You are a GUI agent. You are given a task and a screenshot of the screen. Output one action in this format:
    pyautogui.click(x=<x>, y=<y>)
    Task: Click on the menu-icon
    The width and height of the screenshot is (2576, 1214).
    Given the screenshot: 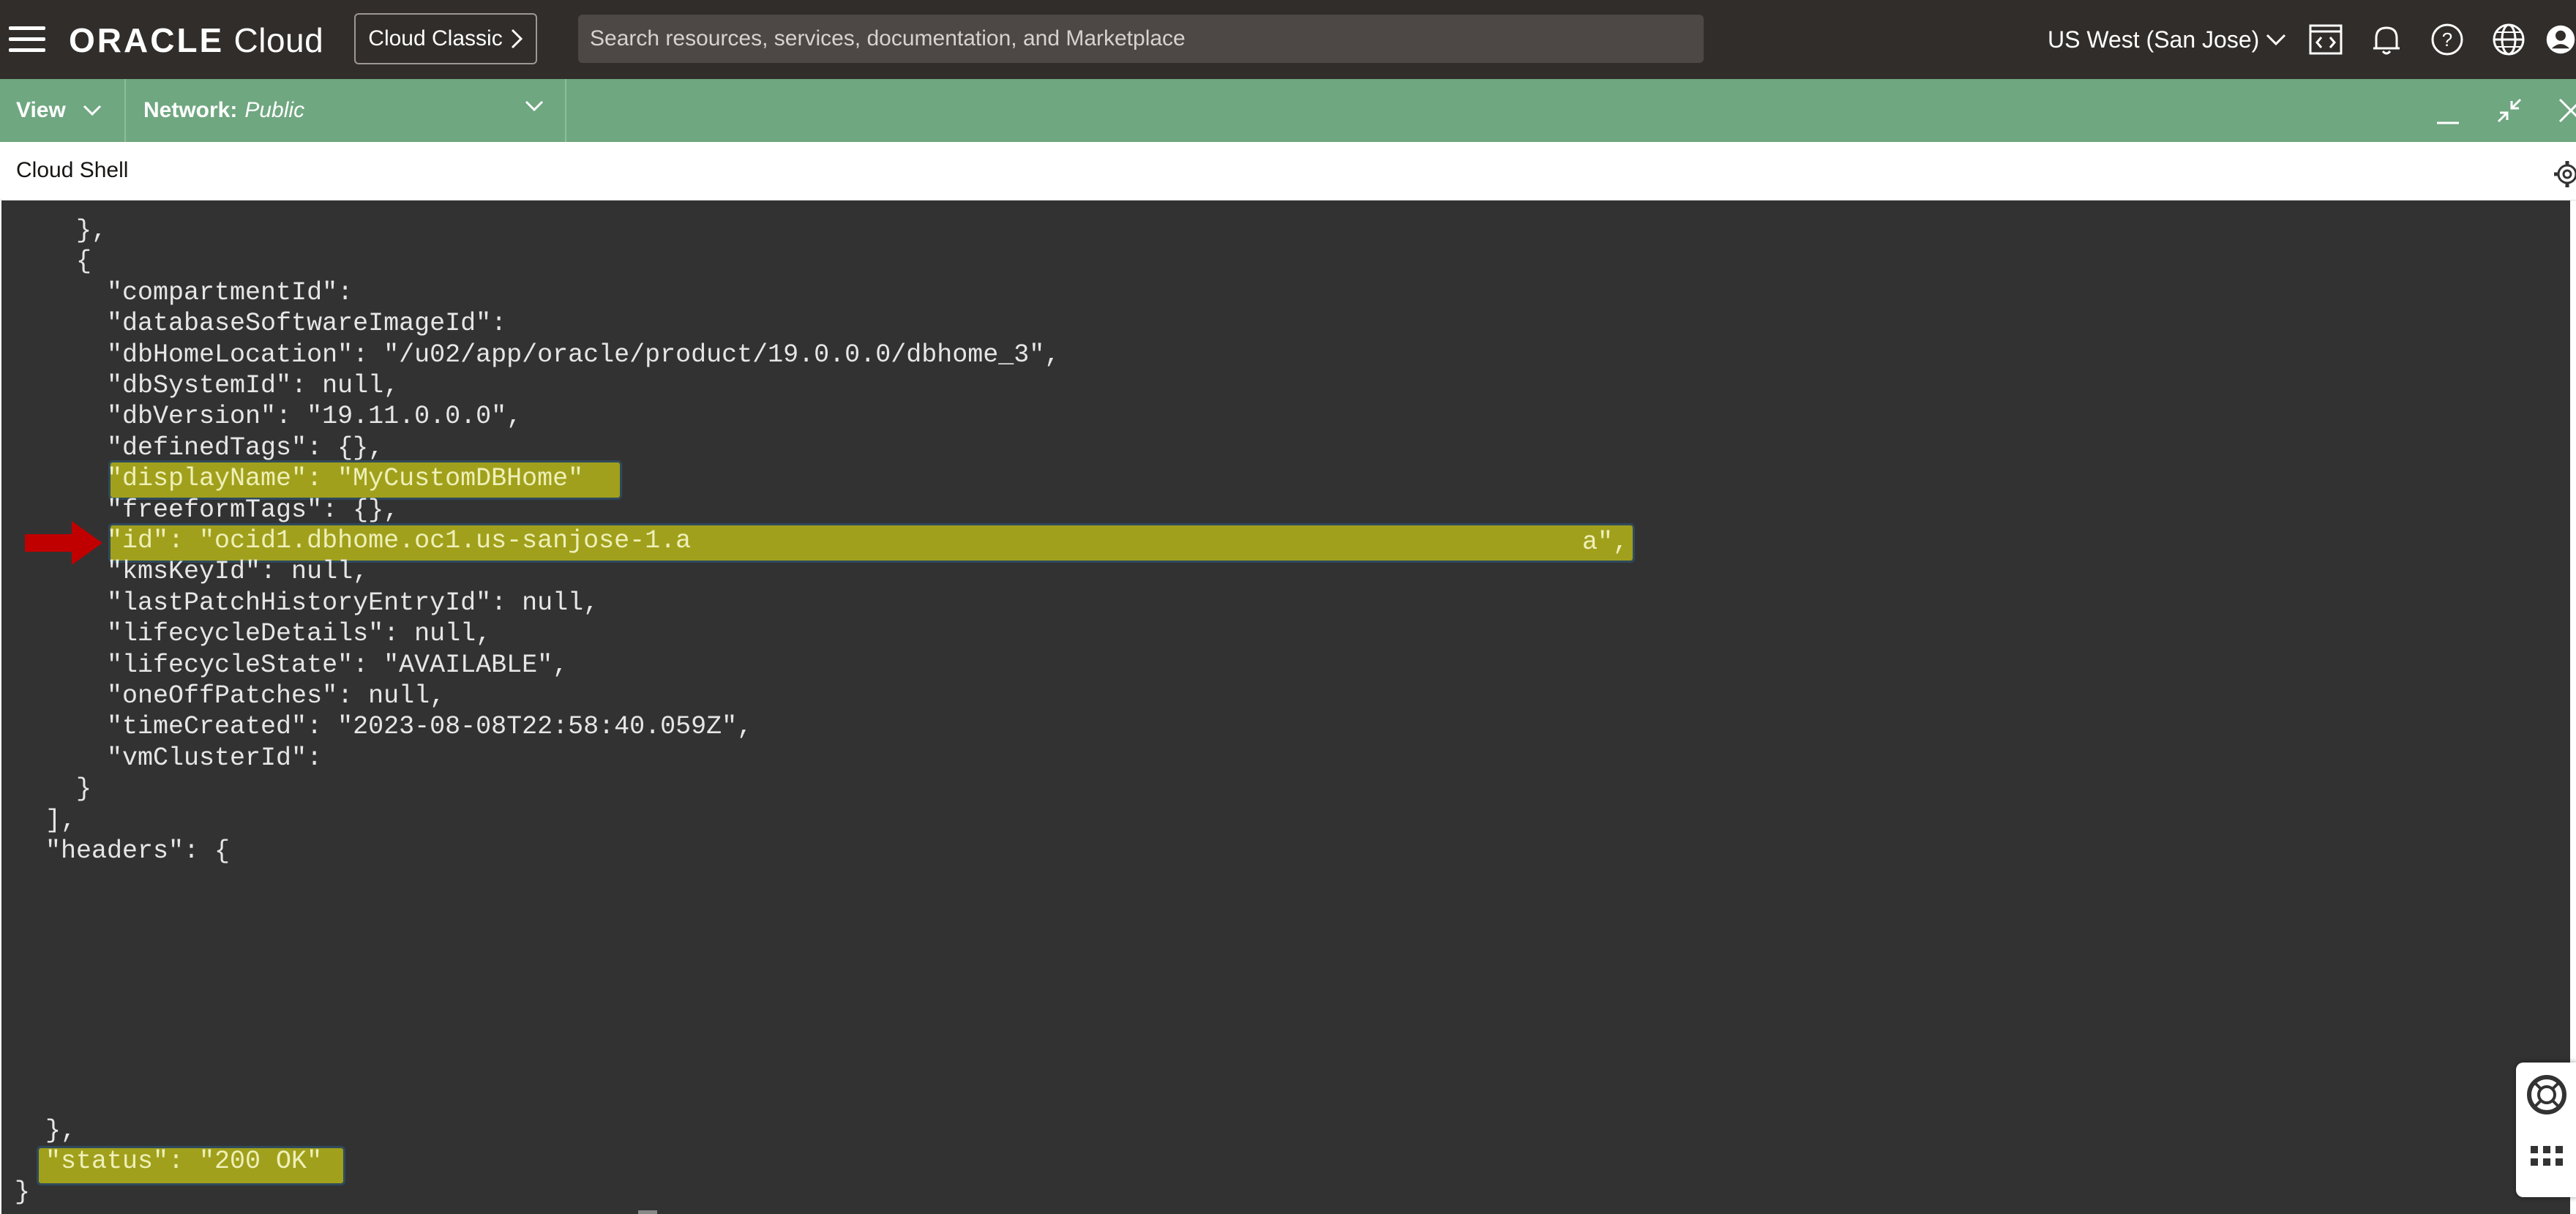 What is the action you would take?
    pyautogui.click(x=27, y=39)
    